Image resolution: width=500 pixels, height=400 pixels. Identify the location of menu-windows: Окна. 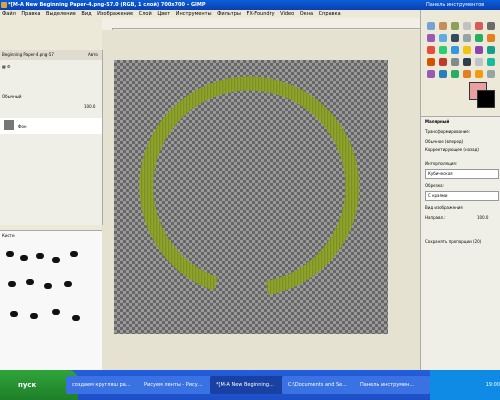
(306, 14).